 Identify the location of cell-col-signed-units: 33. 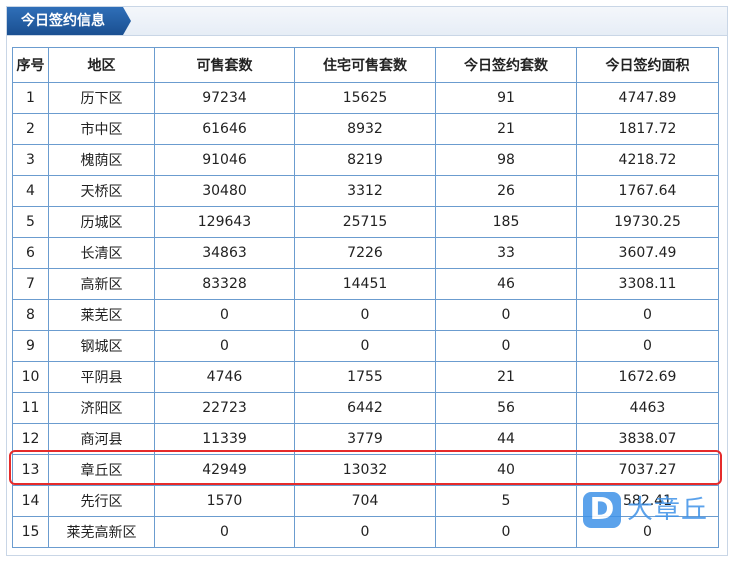
(506, 253).